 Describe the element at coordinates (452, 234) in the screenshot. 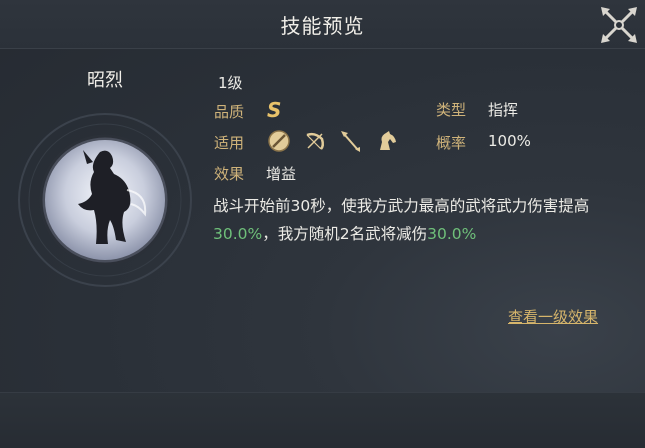

I see `desc-highlight-2: 30.0%` at that location.